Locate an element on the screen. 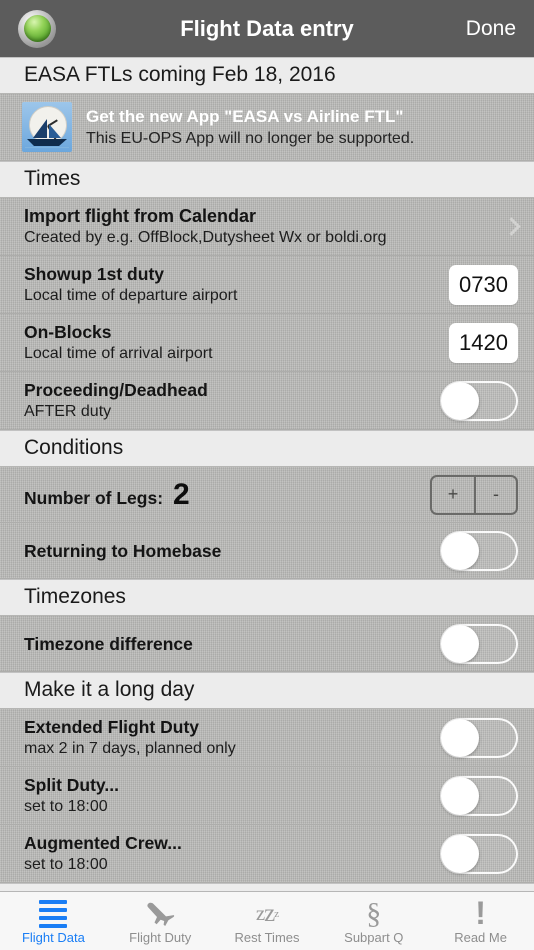 Image resolution: width=534 pixels, height=950 pixels. returning-to-homebase-toggle is located at coordinates (479, 550).